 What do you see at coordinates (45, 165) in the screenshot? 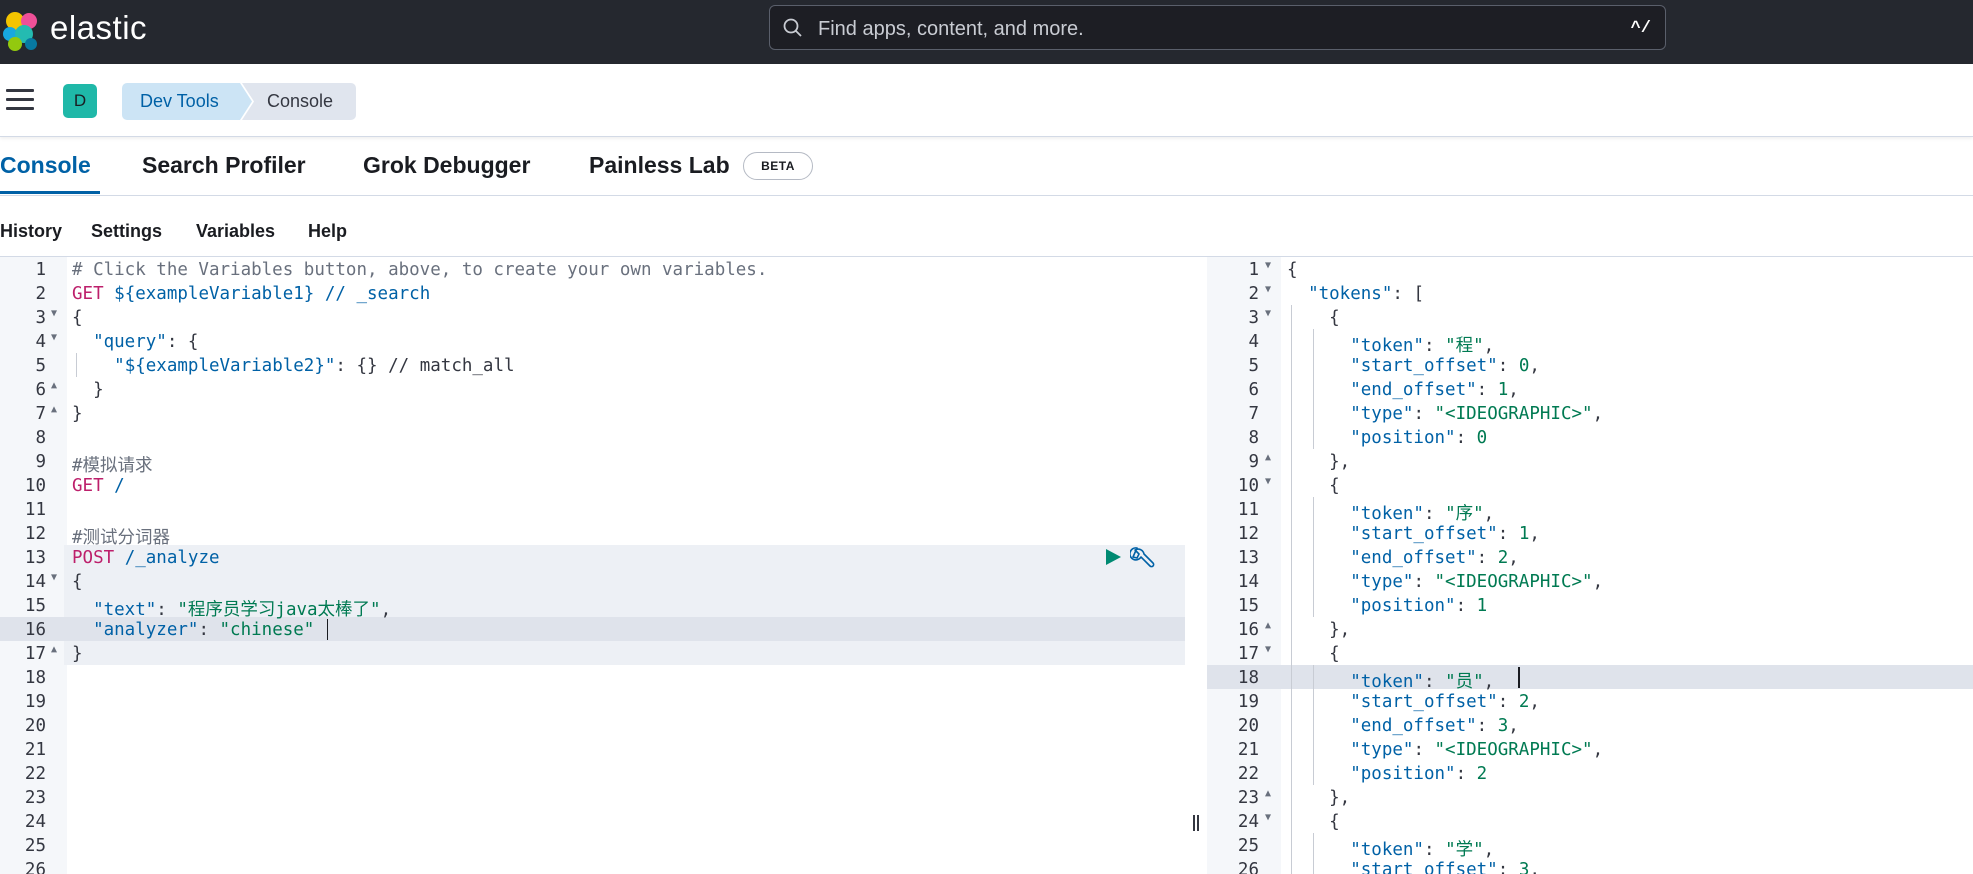
I see `tab-console: Console` at bounding box center [45, 165].